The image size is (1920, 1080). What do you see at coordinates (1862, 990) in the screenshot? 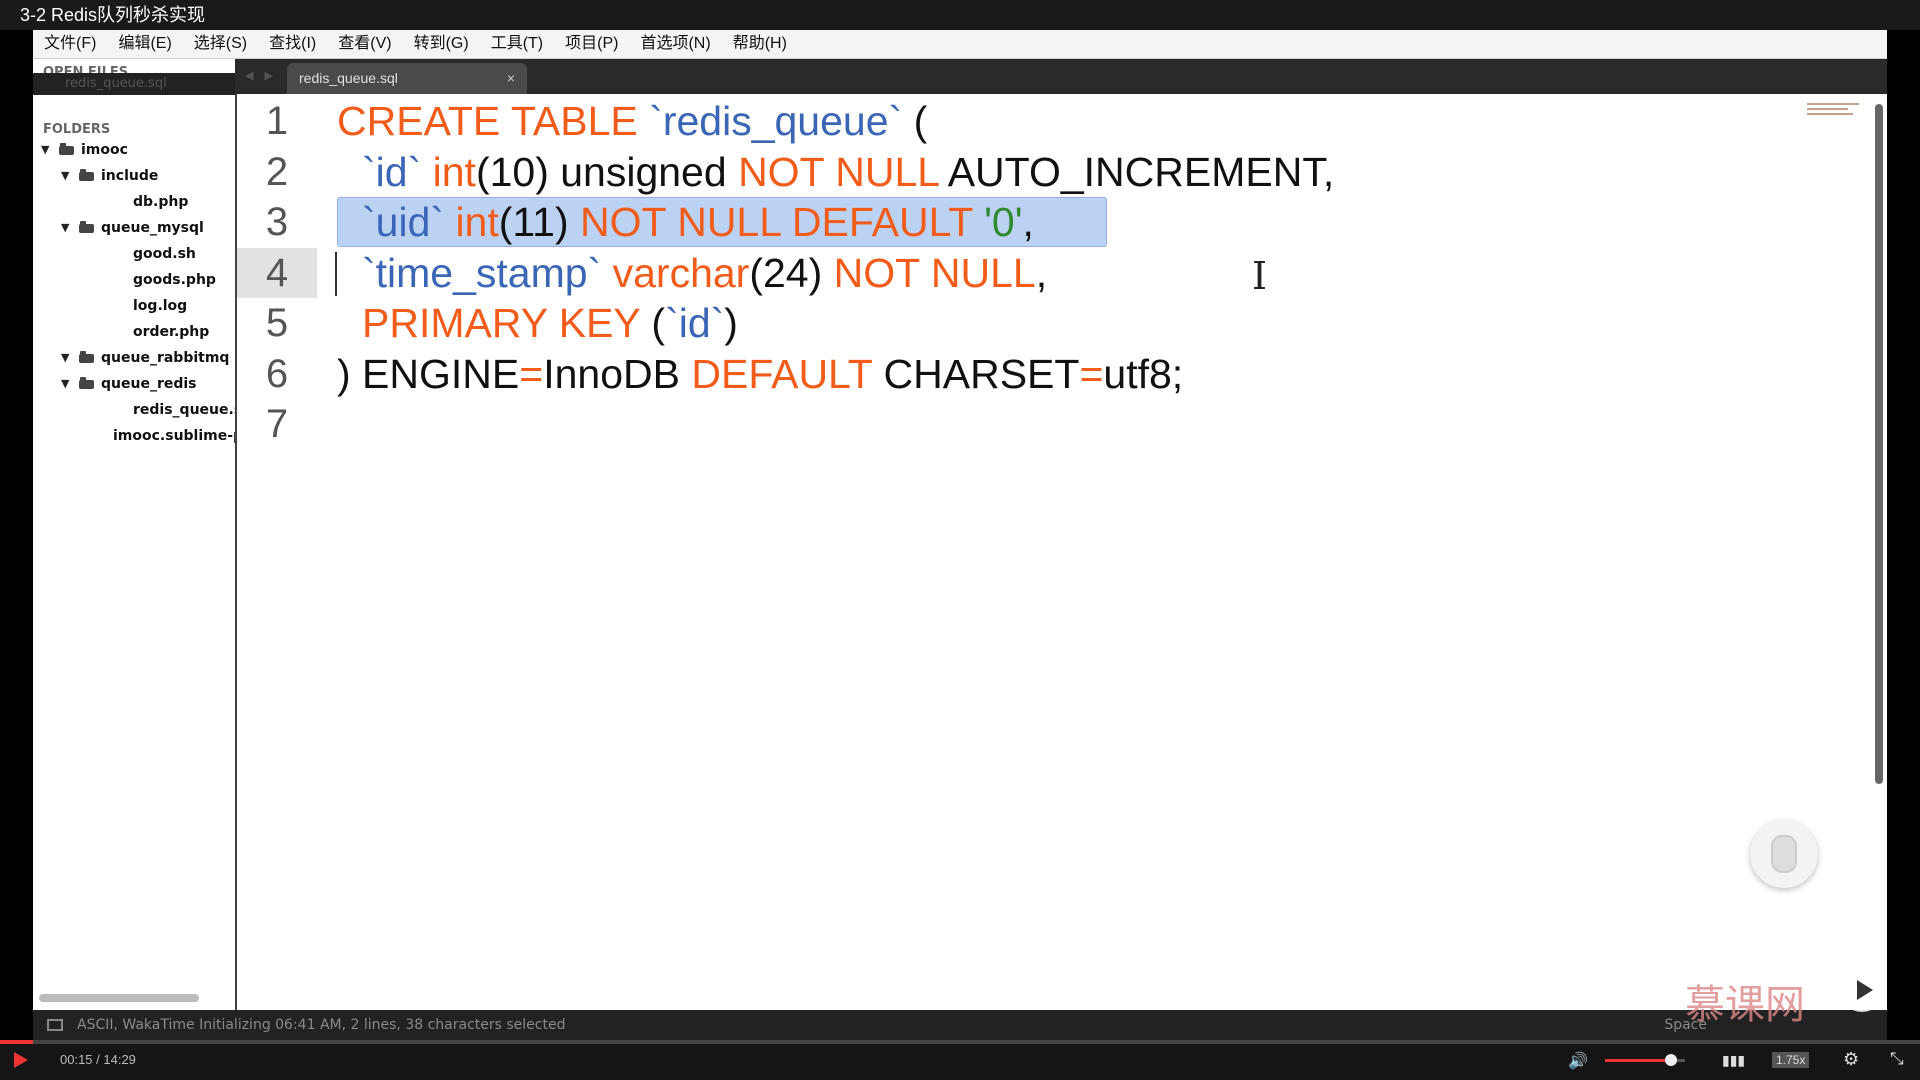
I see `overlay-play-icon` at bounding box center [1862, 990].